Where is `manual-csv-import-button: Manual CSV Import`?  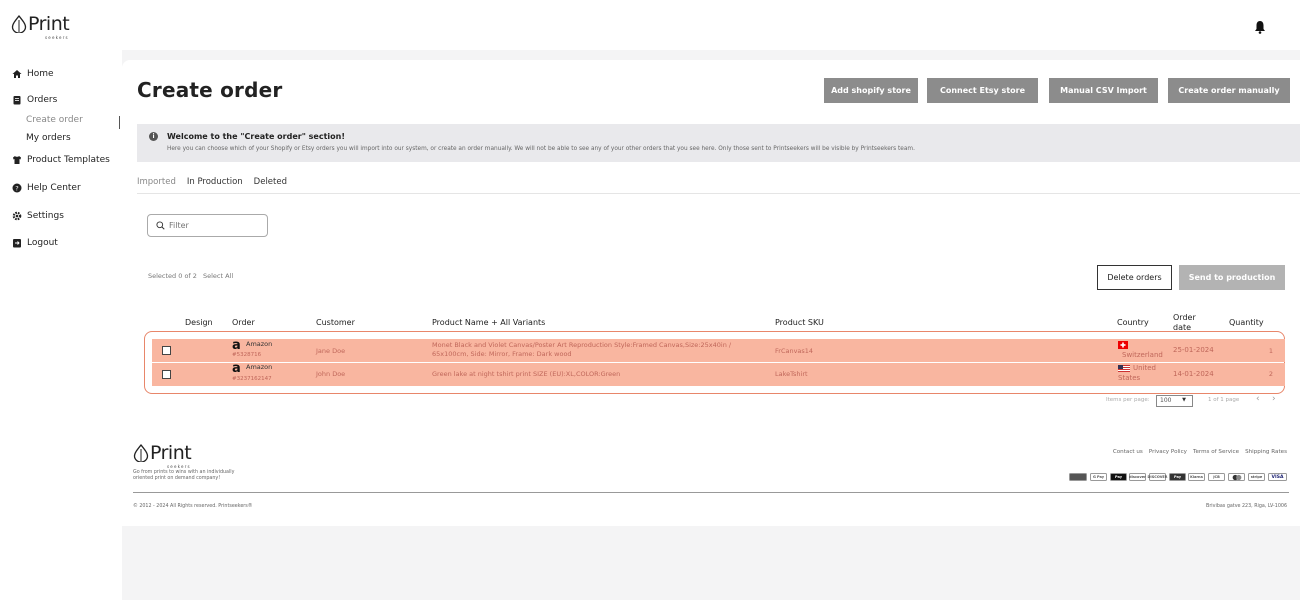 manual-csv-import-button: Manual CSV Import is located at coordinates (1103, 90).